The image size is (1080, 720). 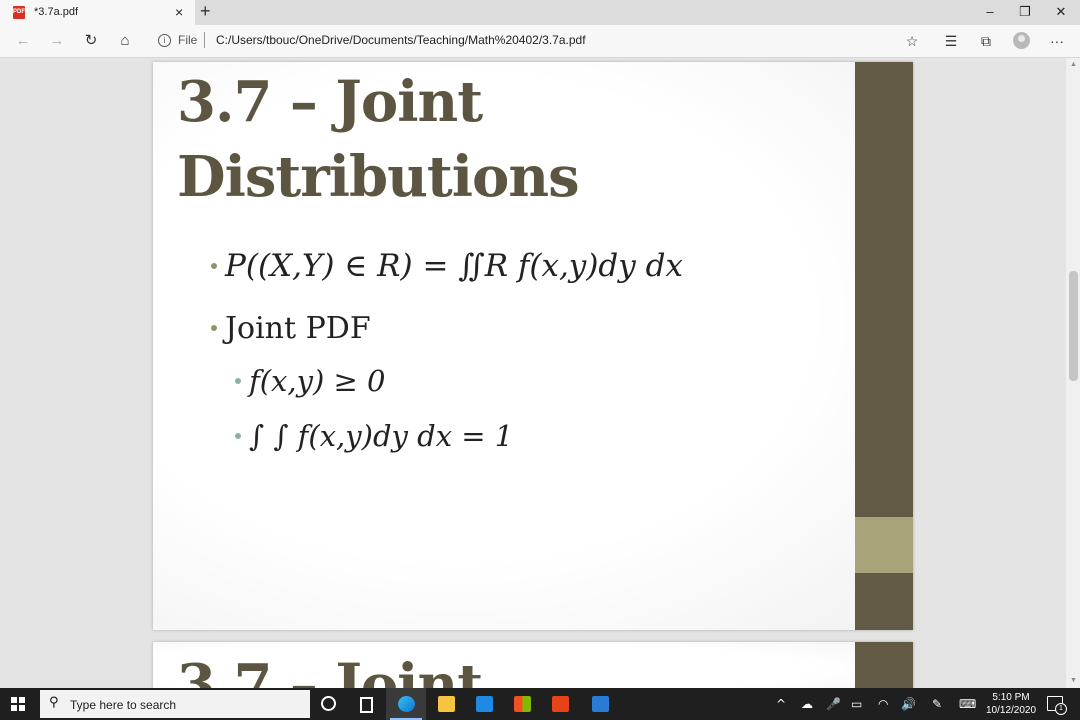 What do you see at coordinates (951, 41) in the screenshot?
I see `favorites-icon: ☰` at bounding box center [951, 41].